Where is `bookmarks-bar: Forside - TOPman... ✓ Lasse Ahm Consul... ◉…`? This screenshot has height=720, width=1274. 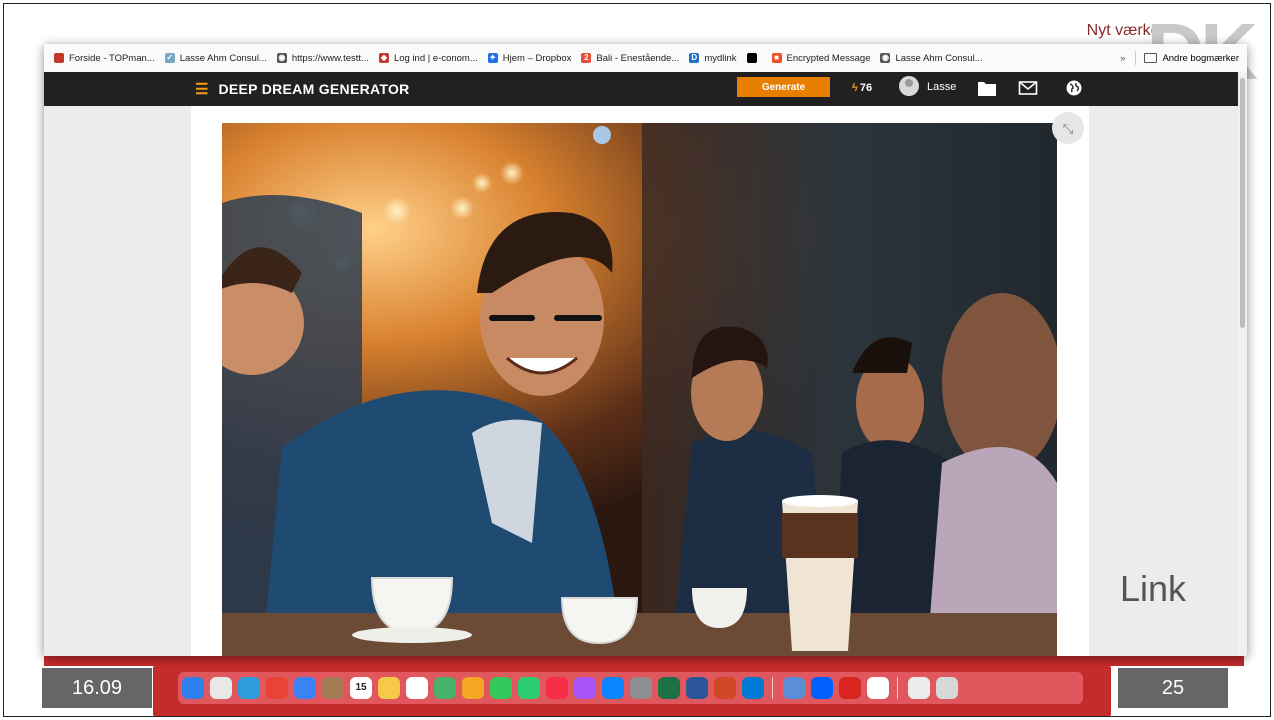
bookmarks-bar: Forside - TOPman... ✓ Lasse Ahm Consul... ◉… is located at coordinates (645, 58).